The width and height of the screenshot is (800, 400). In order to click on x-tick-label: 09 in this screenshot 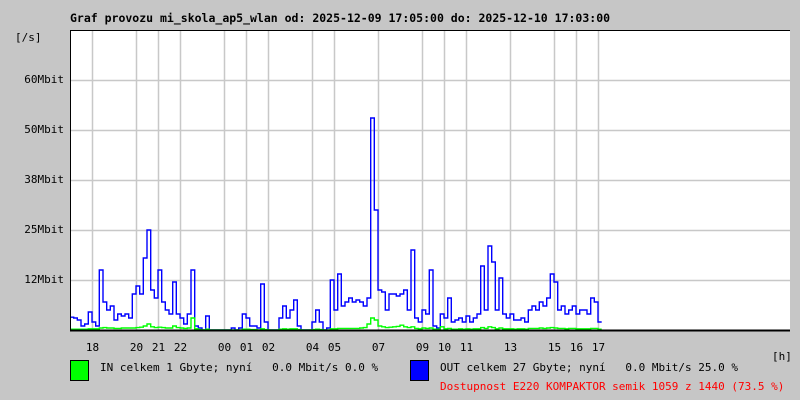, I will do `click(422, 347)`.